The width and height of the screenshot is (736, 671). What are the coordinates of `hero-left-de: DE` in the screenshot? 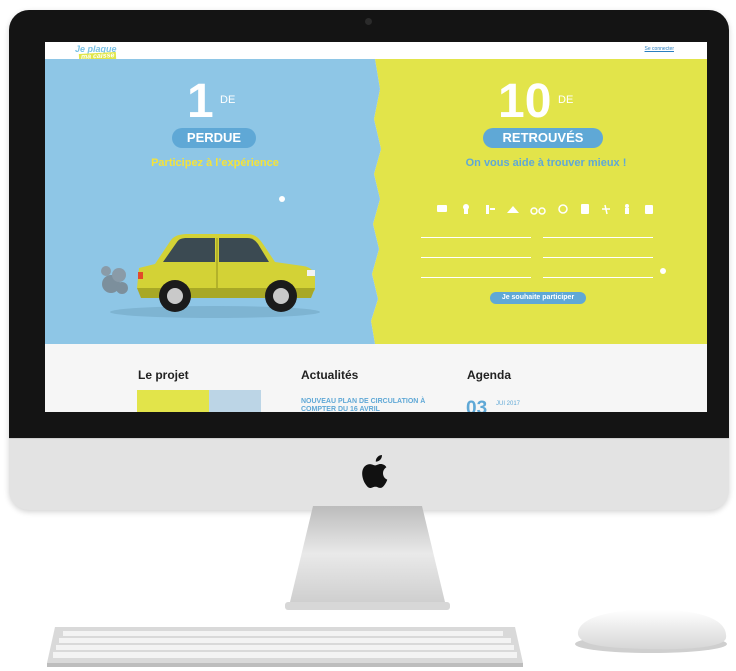 It's located at (228, 100).